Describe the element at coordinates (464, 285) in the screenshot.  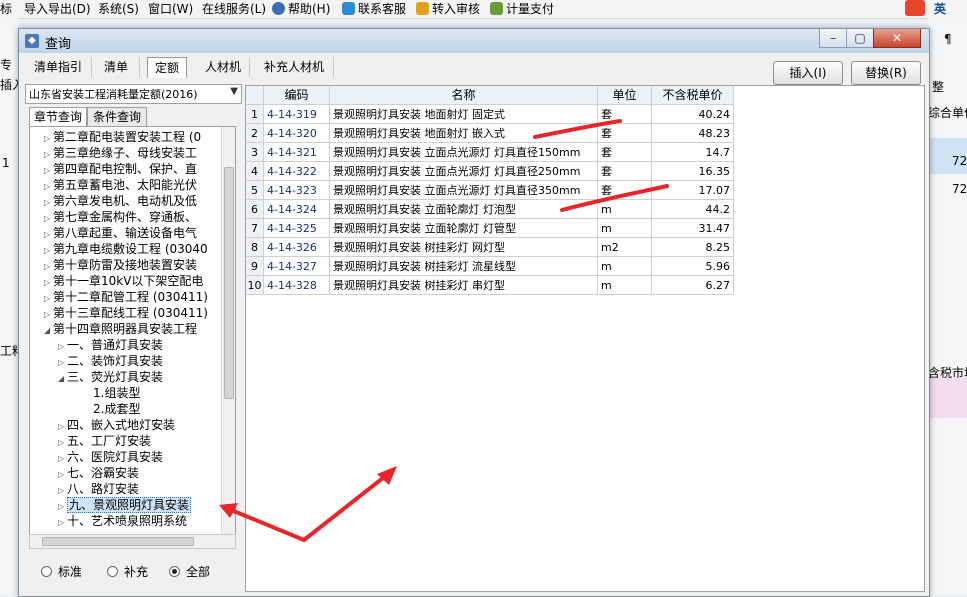
I see `grid-cell-name: 景观照明灯具安装 树挂彩灯 串灯型` at that location.